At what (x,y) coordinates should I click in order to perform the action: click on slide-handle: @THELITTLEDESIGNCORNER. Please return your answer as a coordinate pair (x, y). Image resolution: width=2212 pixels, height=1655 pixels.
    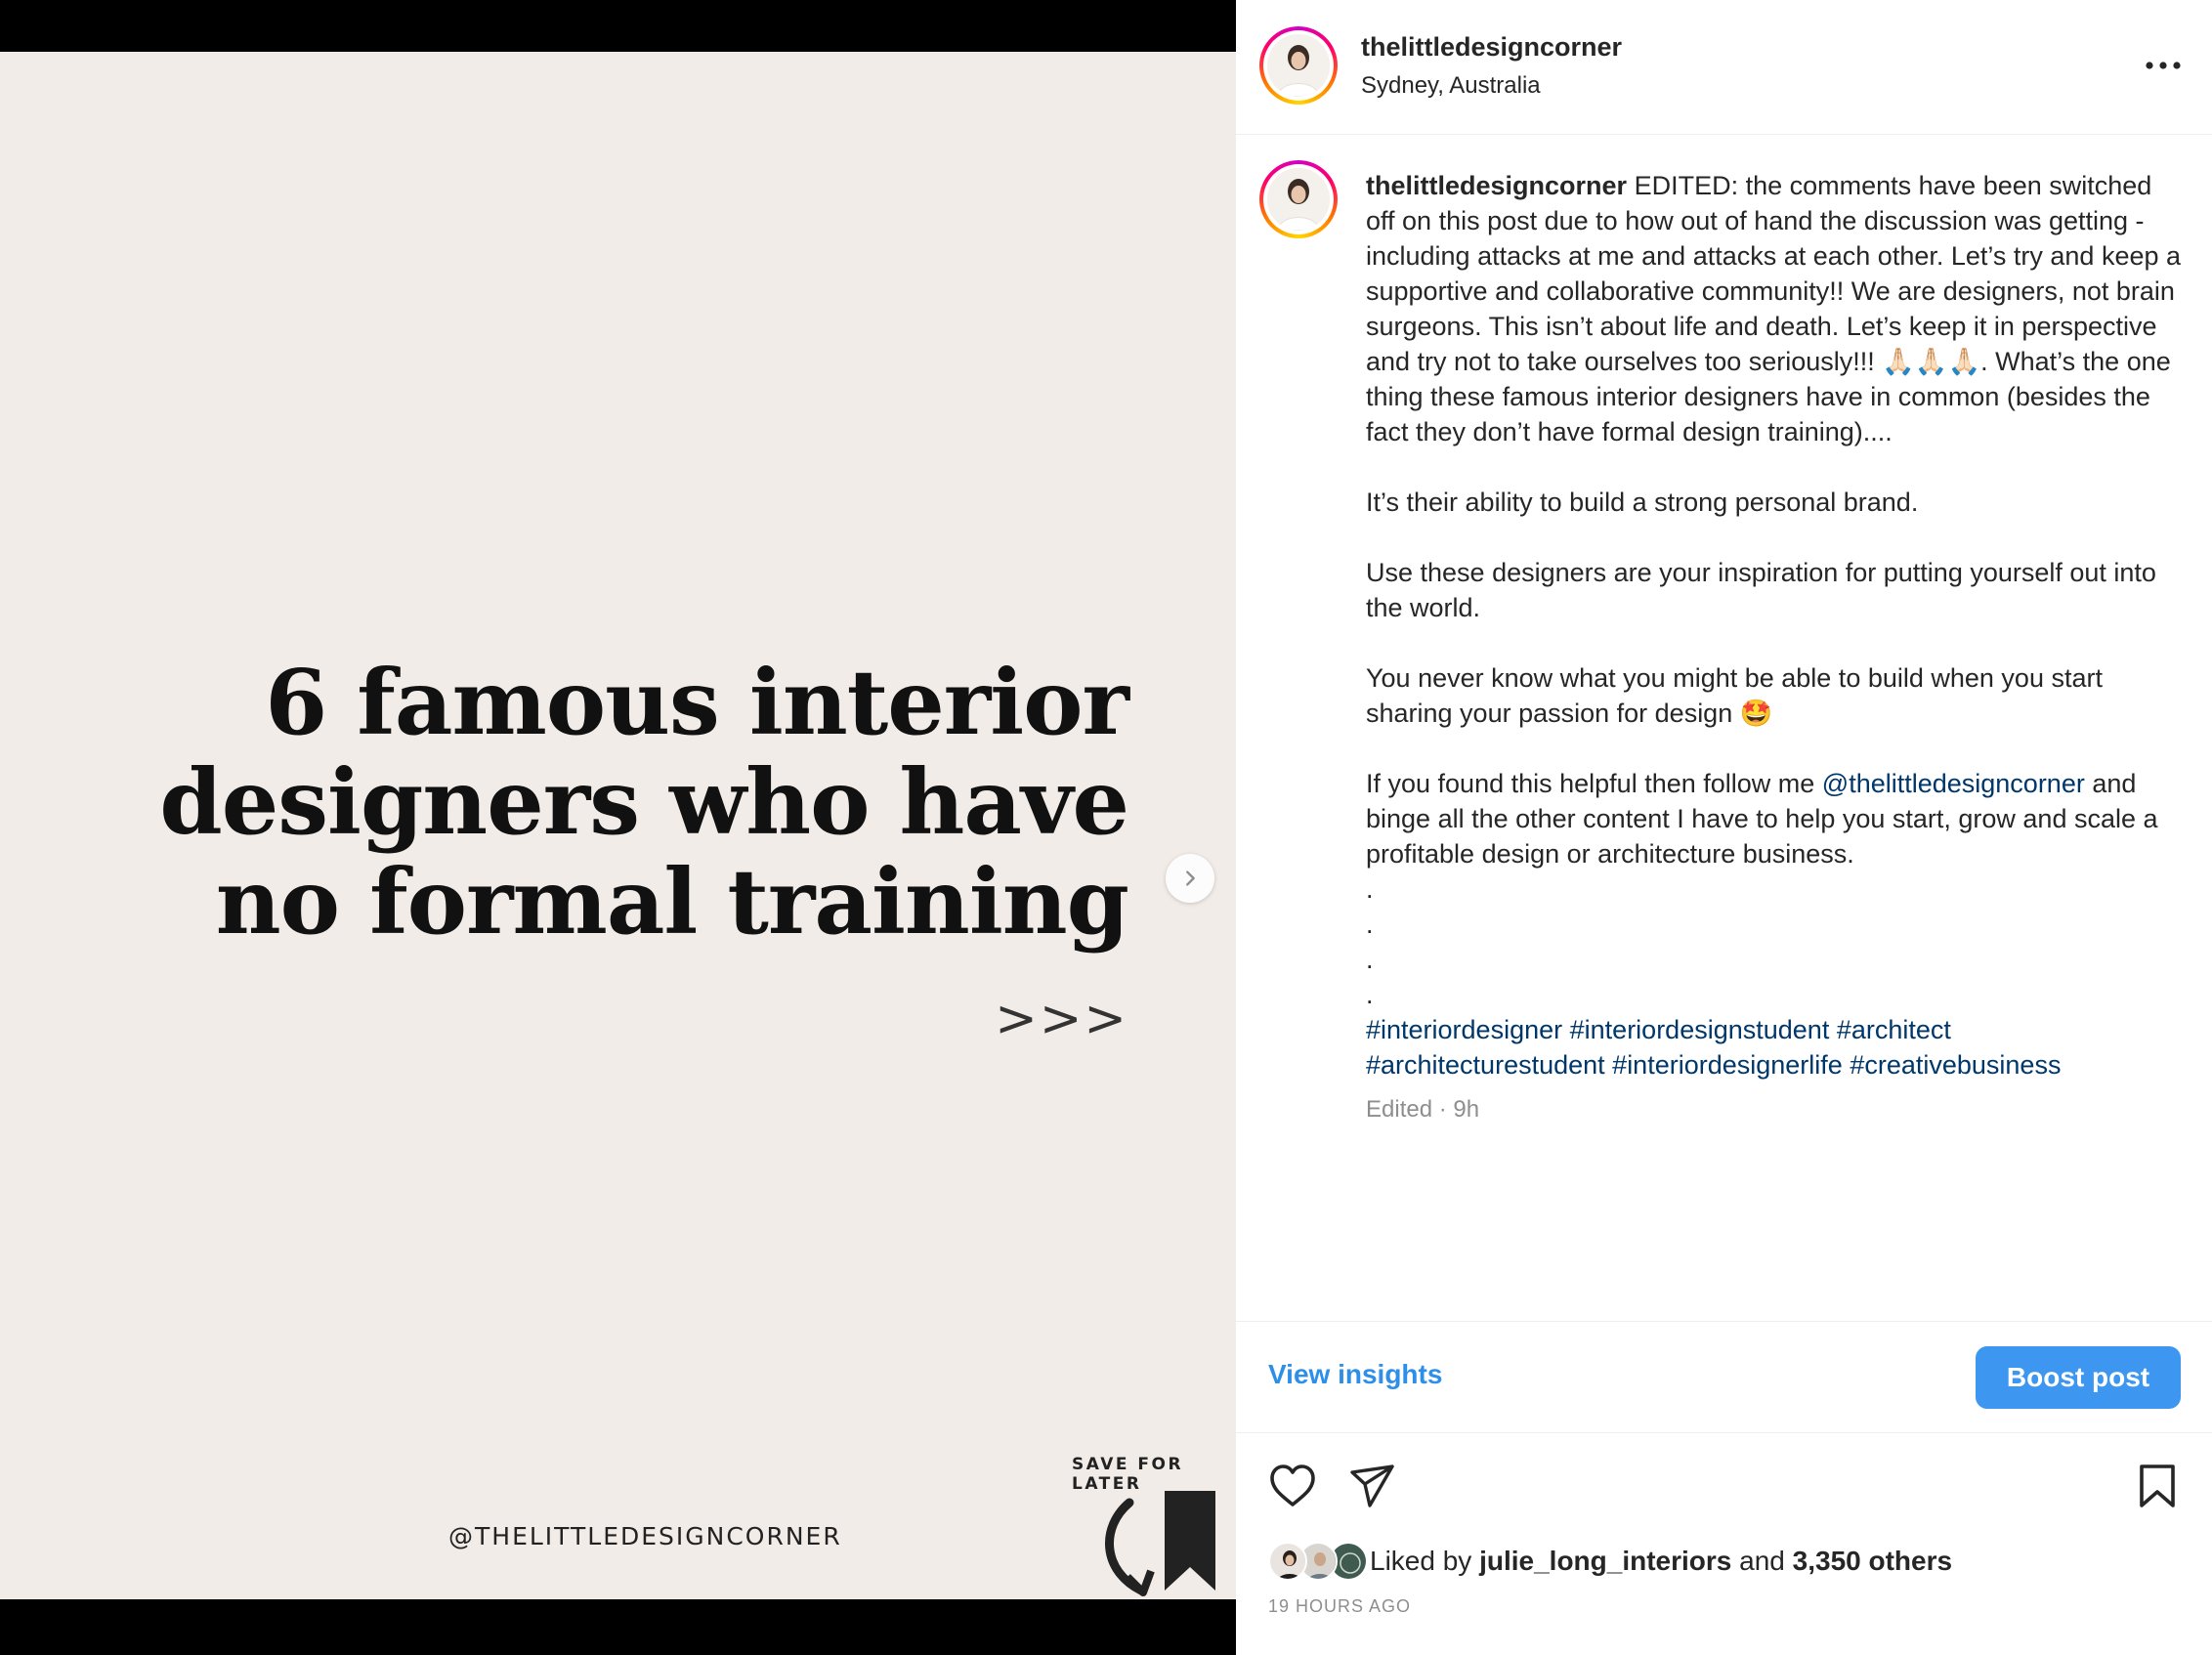
    Looking at the image, I should click on (645, 1536).